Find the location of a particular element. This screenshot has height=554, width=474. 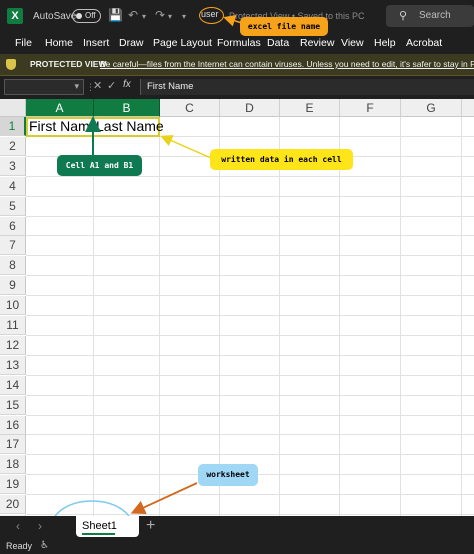

menu-review: Review is located at coordinates (317, 43).